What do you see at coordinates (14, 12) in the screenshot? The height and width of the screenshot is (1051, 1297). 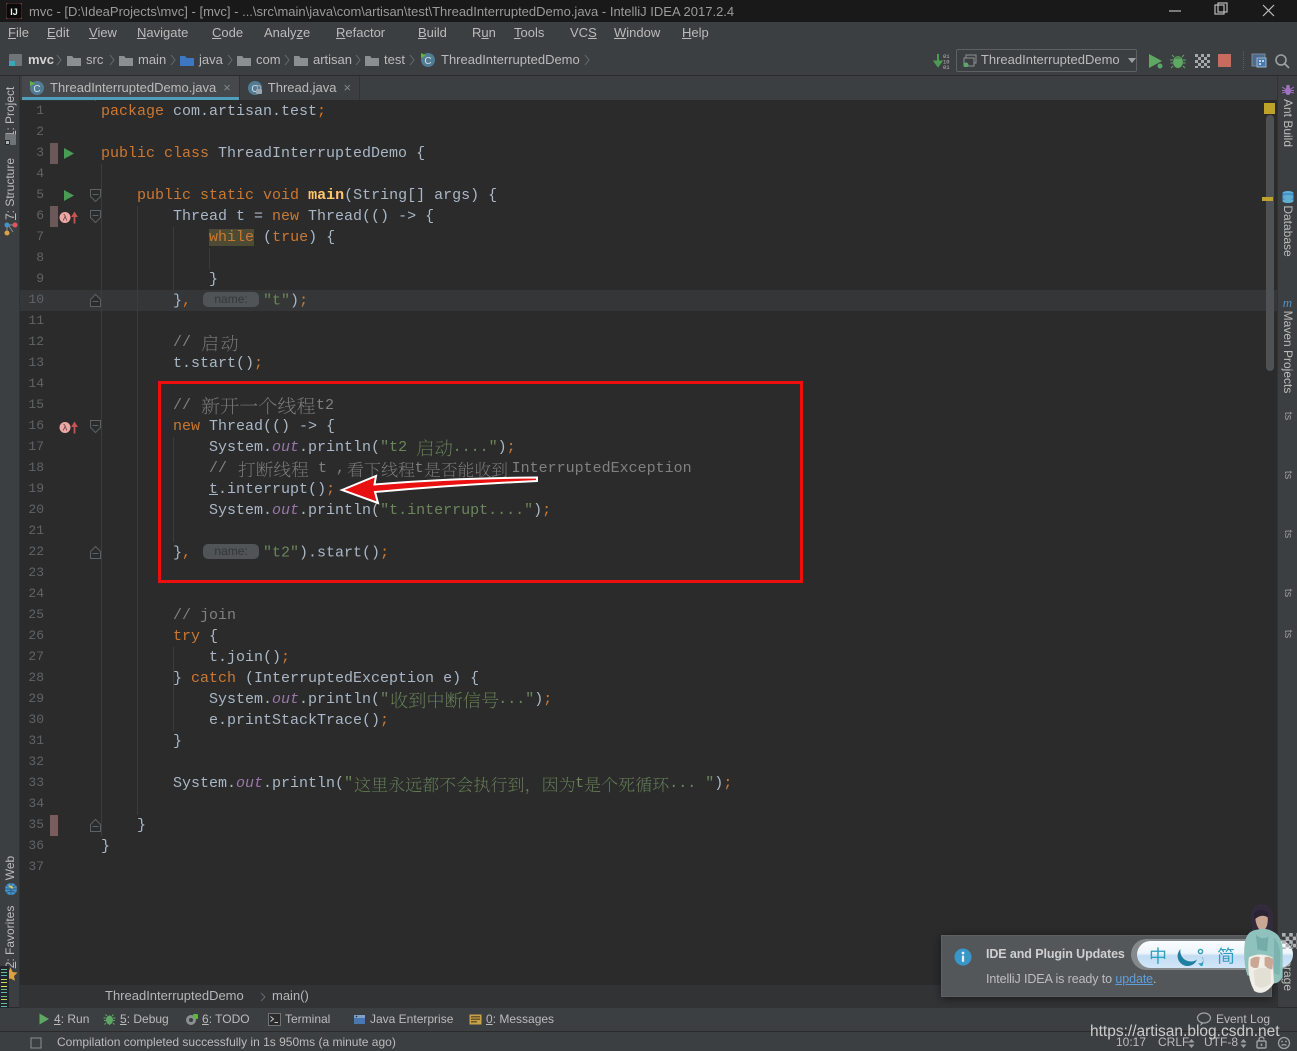 I see `svg-text: IJ` at bounding box center [14, 12].